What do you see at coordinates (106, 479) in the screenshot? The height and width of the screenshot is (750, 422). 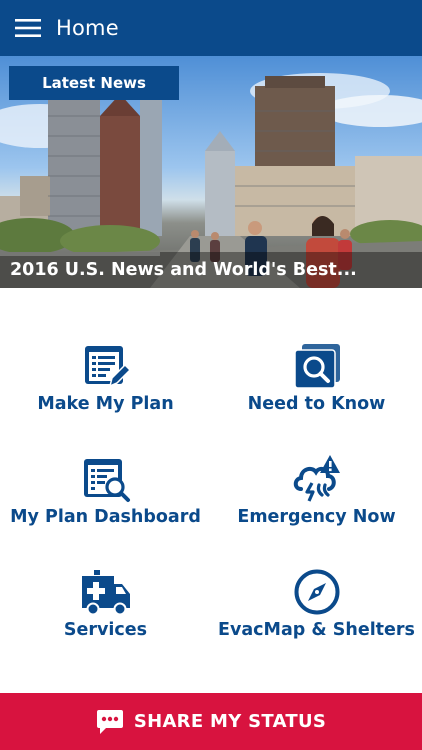 I see `dashboard-search-icon` at bounding box center [106, 479].